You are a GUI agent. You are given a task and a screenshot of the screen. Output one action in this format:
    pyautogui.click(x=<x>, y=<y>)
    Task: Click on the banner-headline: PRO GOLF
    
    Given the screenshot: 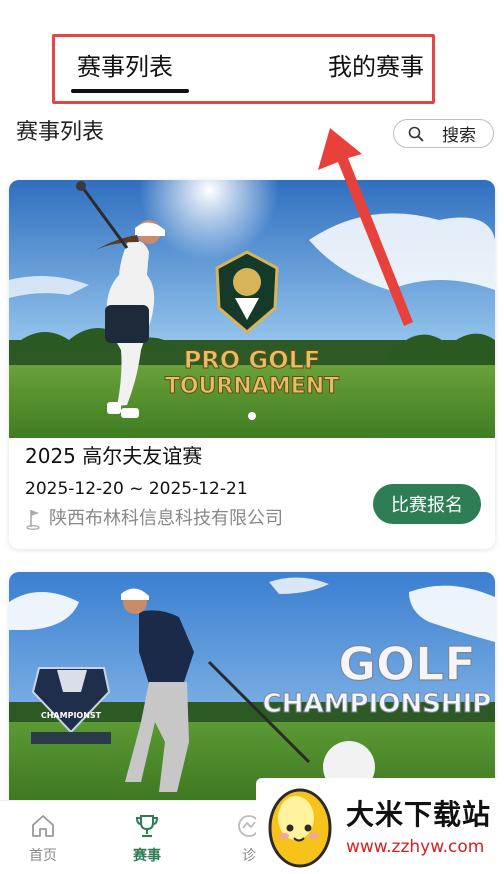 What is the action you would take?
    pyautogui.click(x=252, y=360)
    